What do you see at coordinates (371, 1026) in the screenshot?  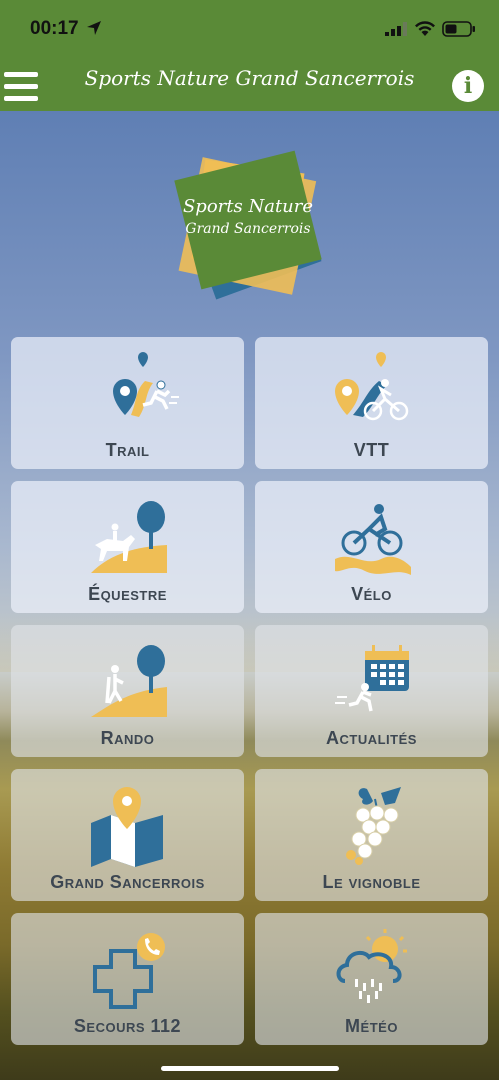 I see `tile-label: Météo` at bounding box center [371, 1026].